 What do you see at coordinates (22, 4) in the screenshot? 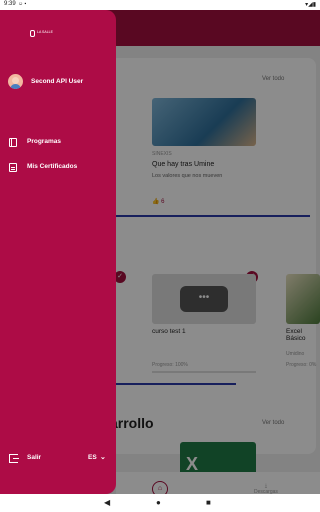
I see `status-notification-icons: ☺ ▪` at bounding box center [22, 4].